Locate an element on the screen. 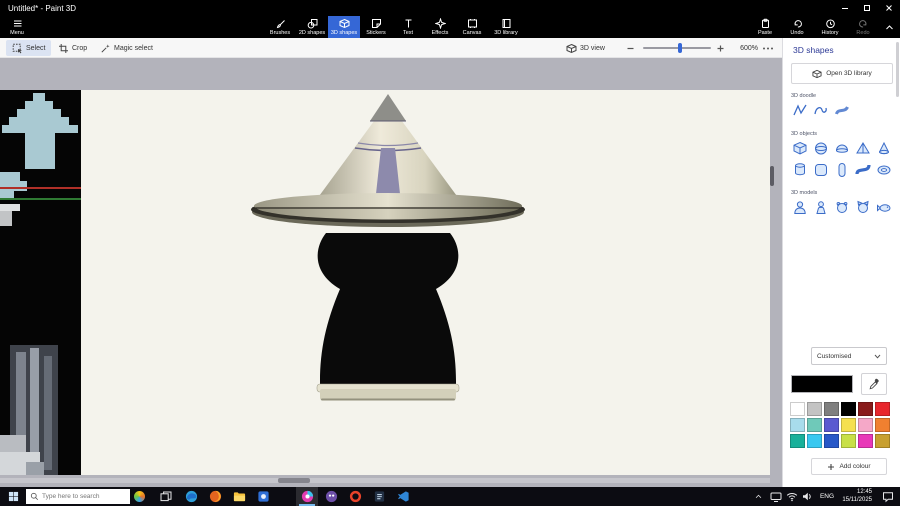 The width and height of the screenshot is (900, 506). hemisphere-icon is located at coordinates (841, 148).